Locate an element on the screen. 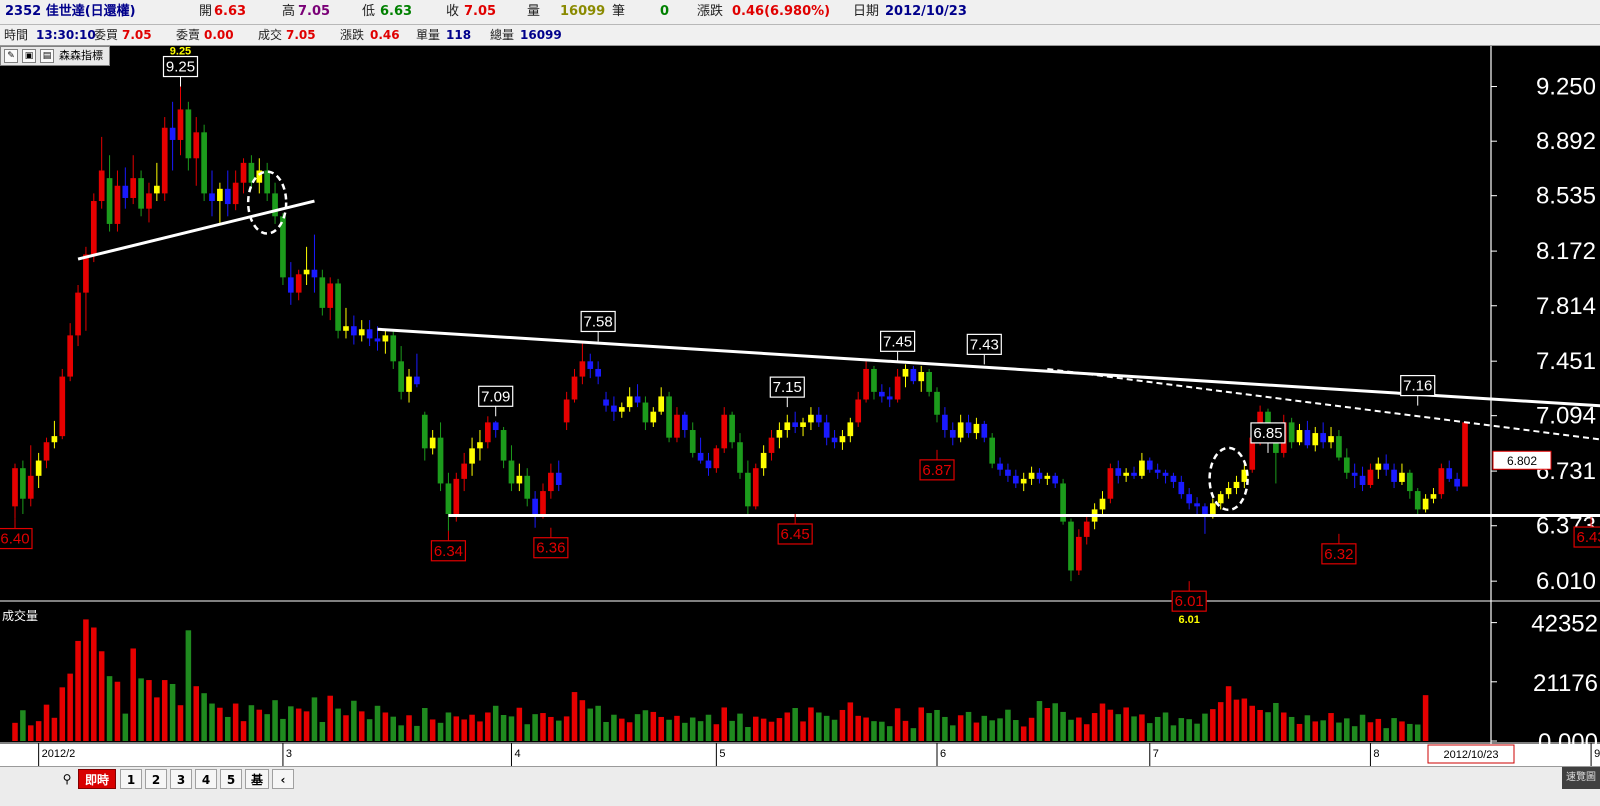 This screenshot has width=1600, height=806. tab-1: 1 is located at coordinates (131, 779).